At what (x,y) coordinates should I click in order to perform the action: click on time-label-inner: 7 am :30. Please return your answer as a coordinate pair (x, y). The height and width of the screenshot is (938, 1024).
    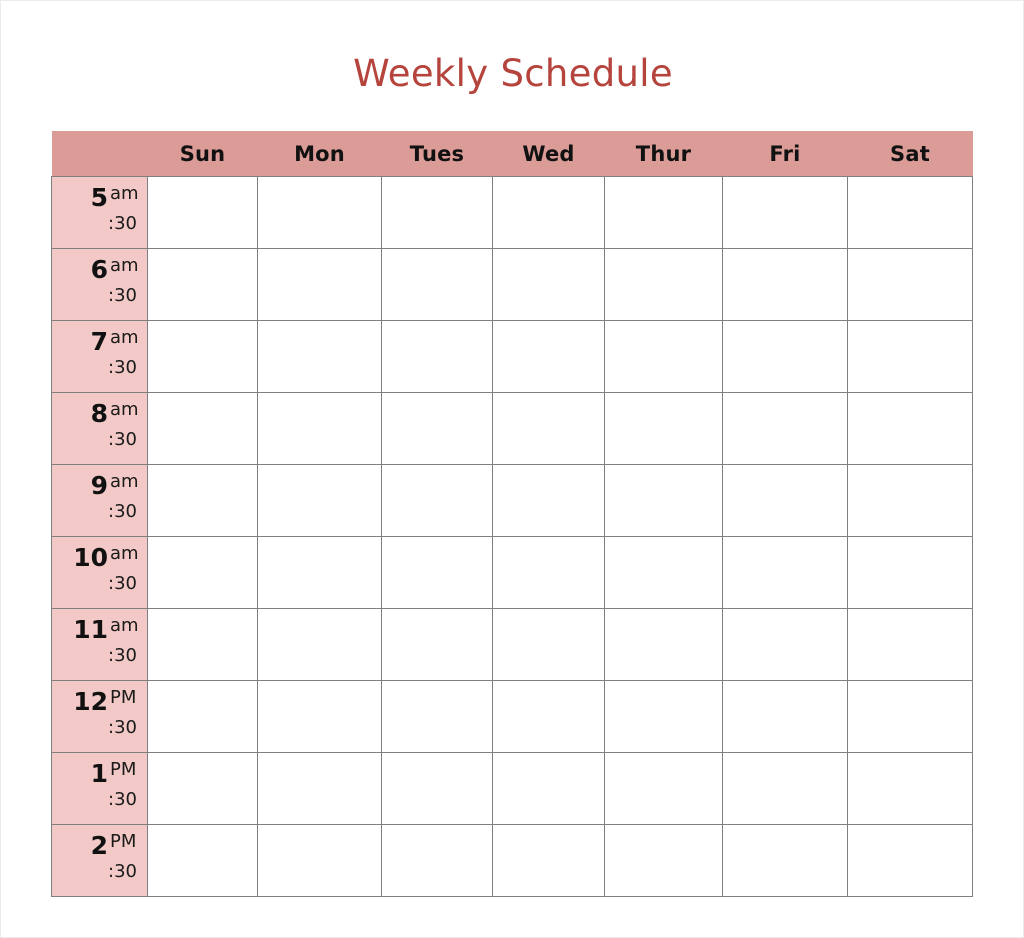
    Looking at the image, I should click on (99, 356).